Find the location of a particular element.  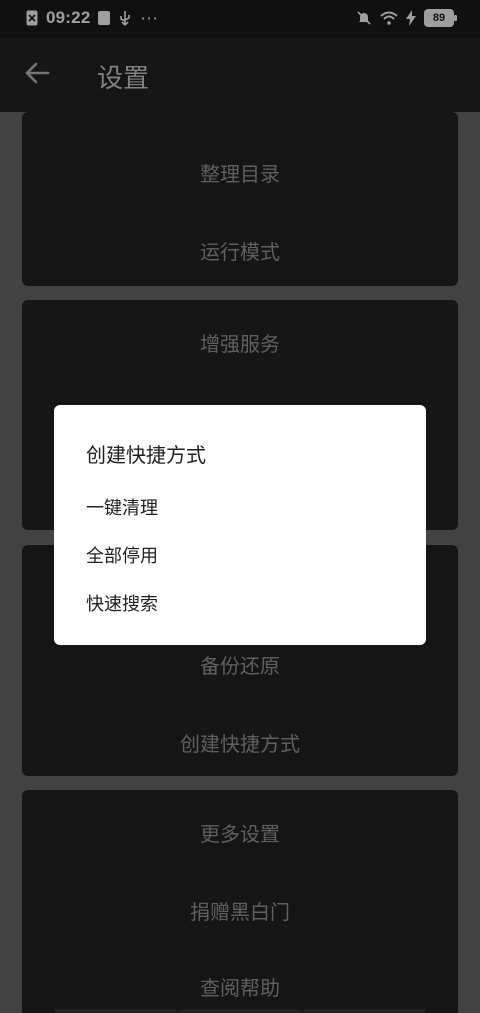

dialog-option-disable-all: 全部停用 is located at coordinates (122, 555).